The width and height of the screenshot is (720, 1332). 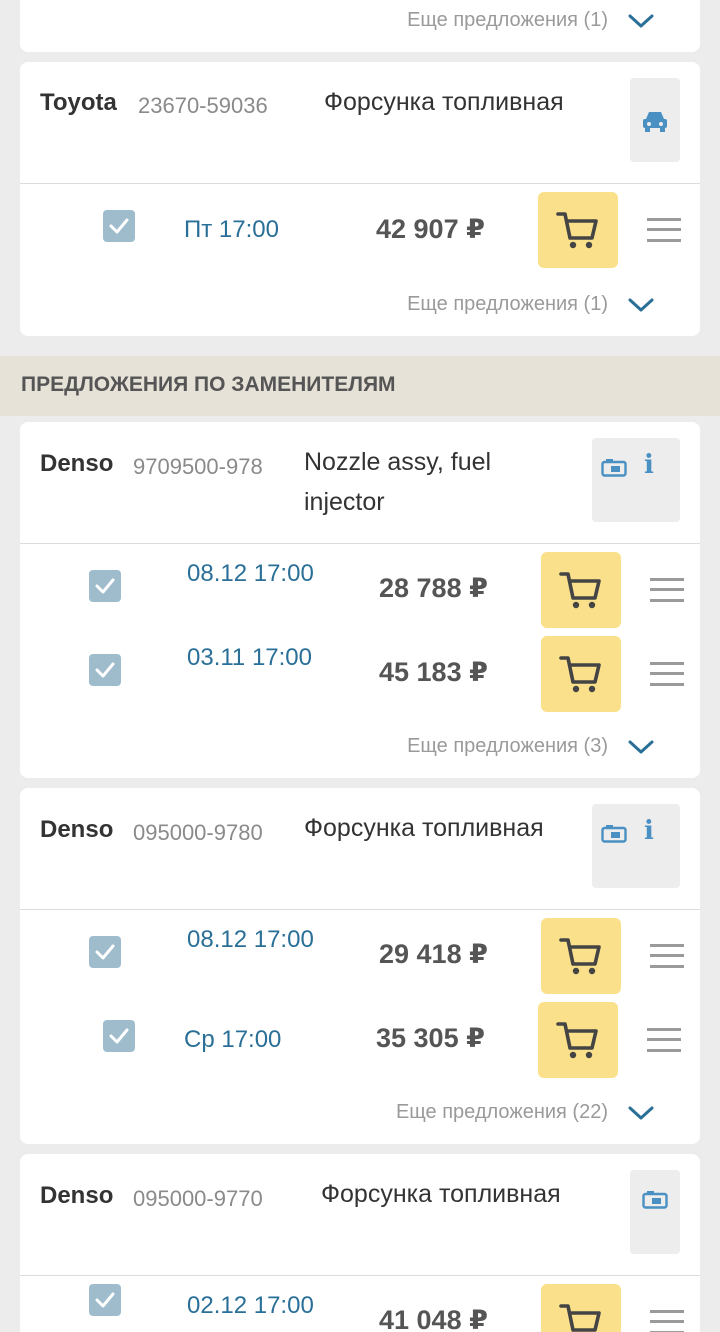 I want to click on part-description-line: injector, so click(x=344, y=502).